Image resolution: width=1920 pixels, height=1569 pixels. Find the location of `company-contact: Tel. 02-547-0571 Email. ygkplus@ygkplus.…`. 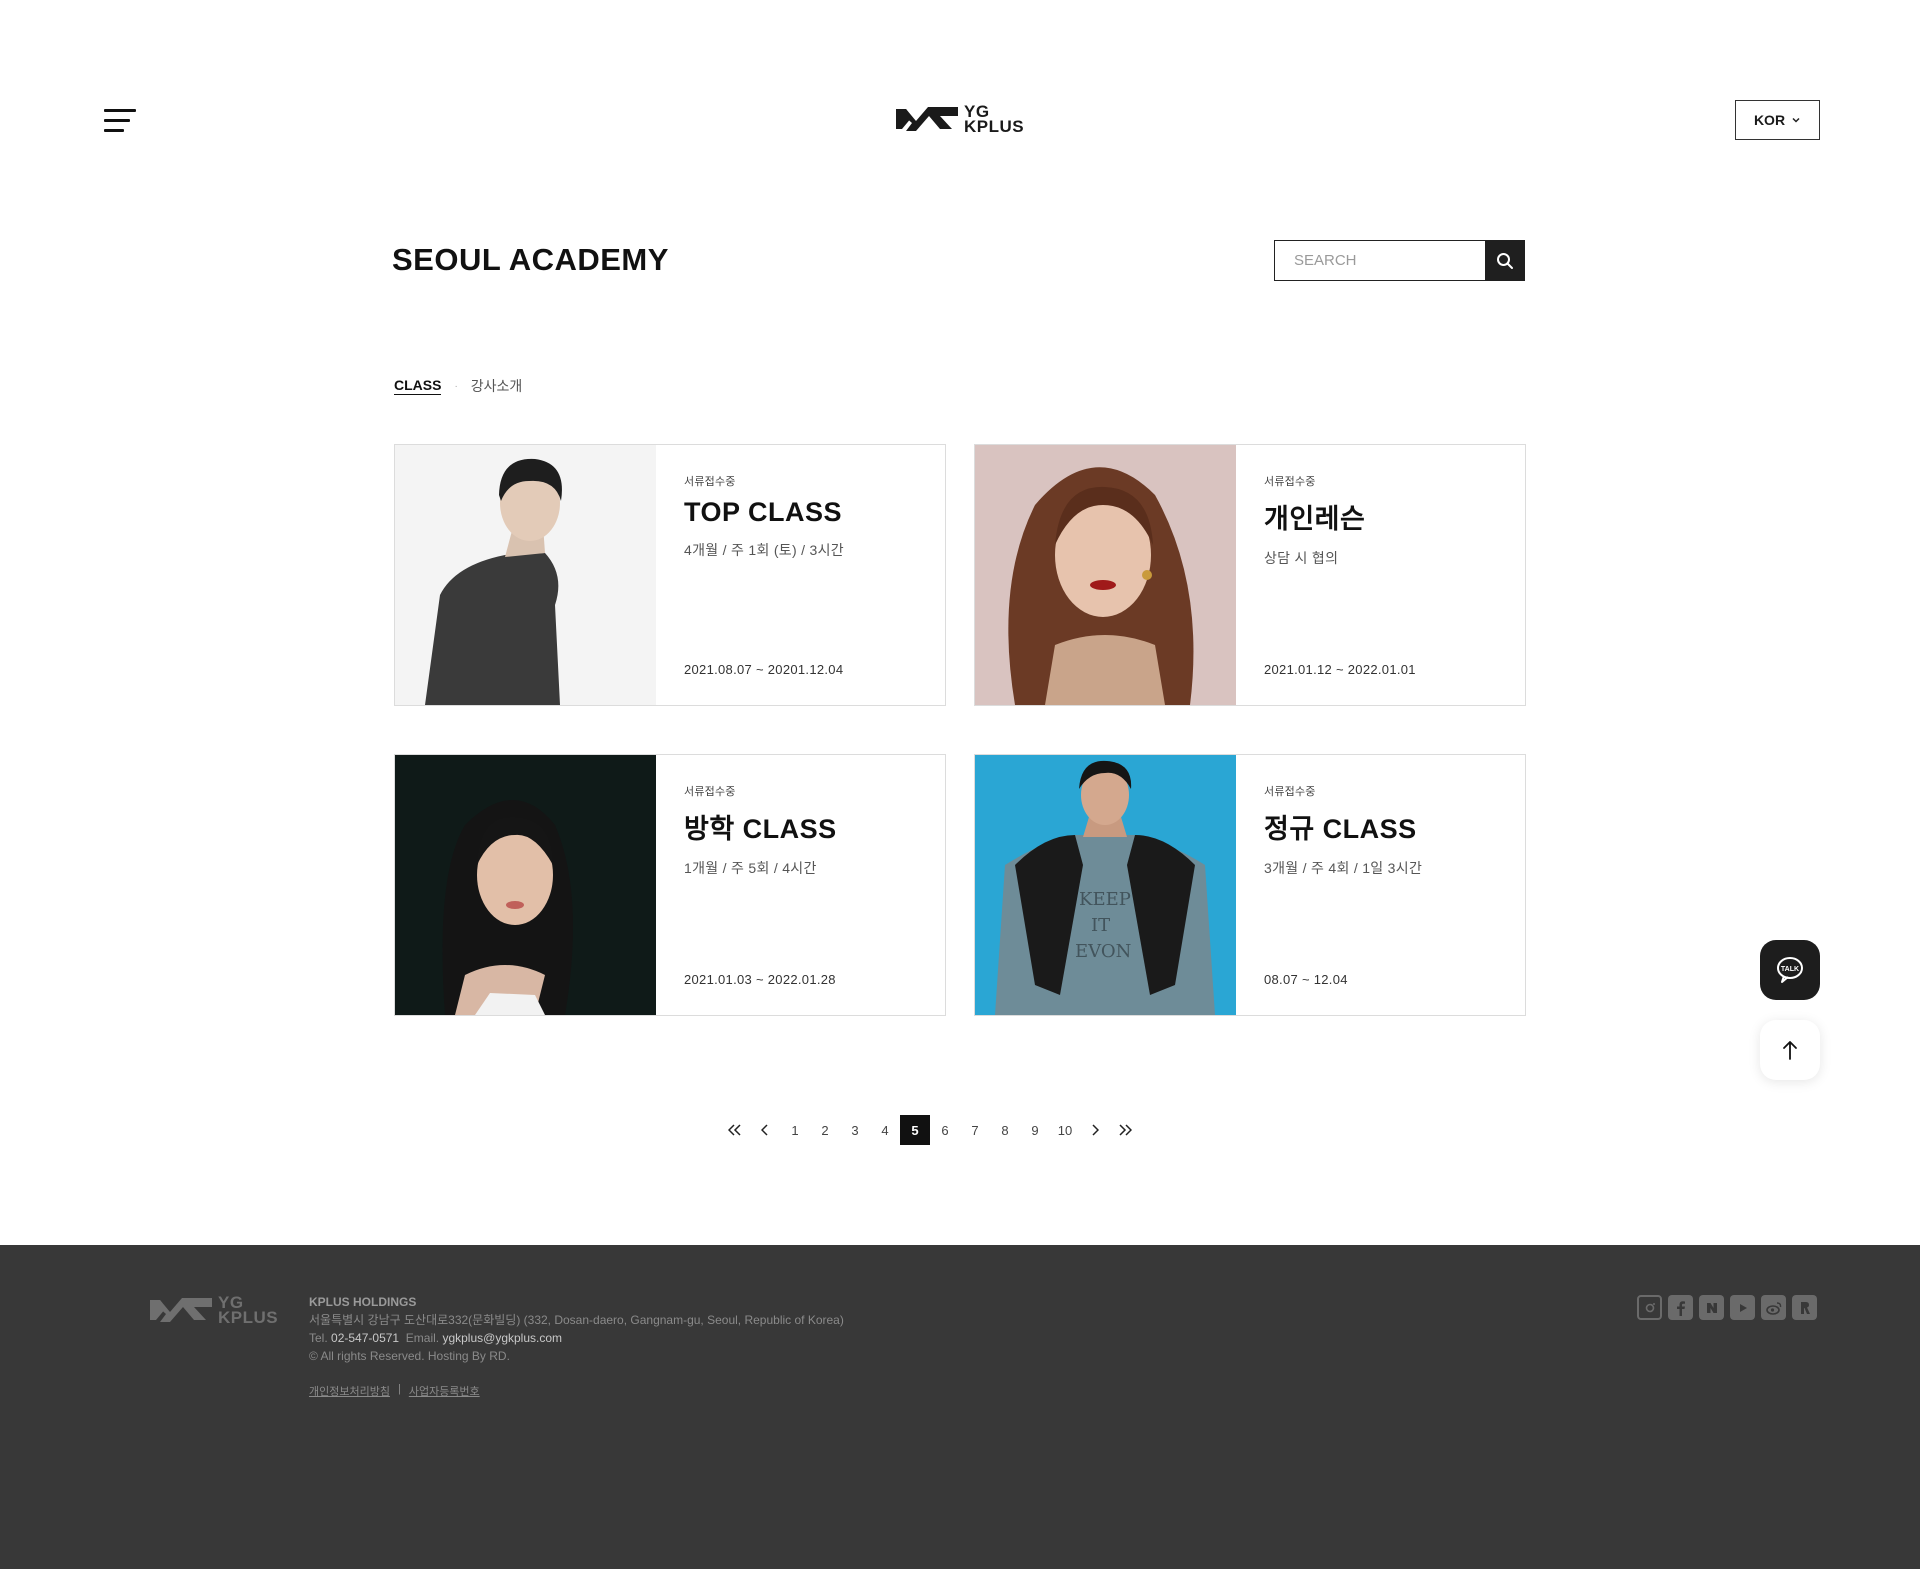

company-contact: Tel. 02-547-0571 Email. ygkplus@ygkplus.… is located at coordinates (576, 1338).